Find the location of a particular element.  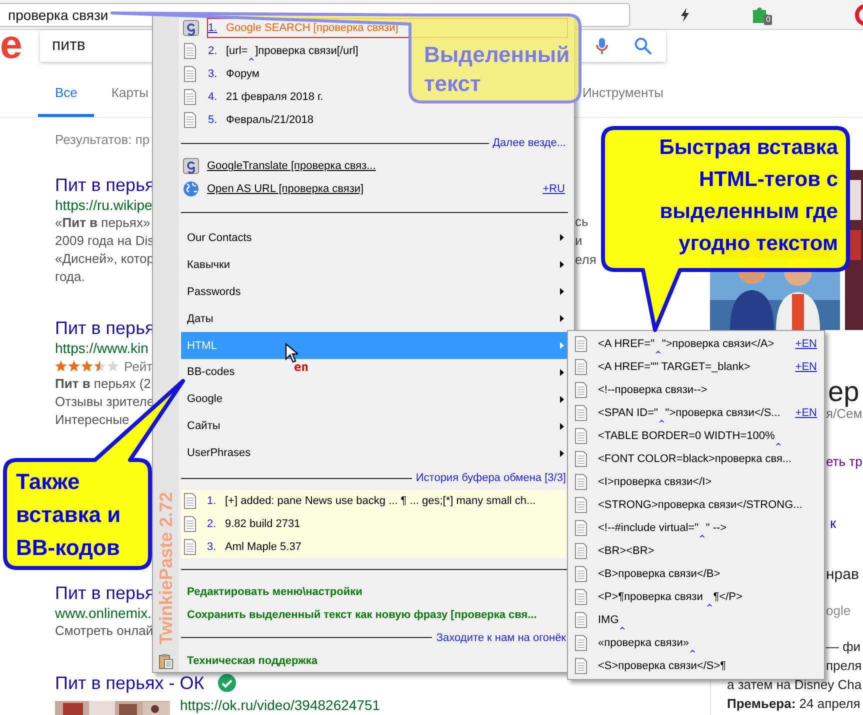

section-label: История буфера обмена [3/3] is located at coordinates (491, 478).